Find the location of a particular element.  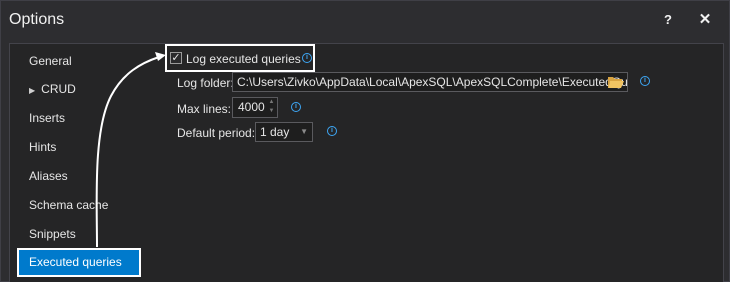

default-period-value: 1 day is located at coordinates (275, 132).